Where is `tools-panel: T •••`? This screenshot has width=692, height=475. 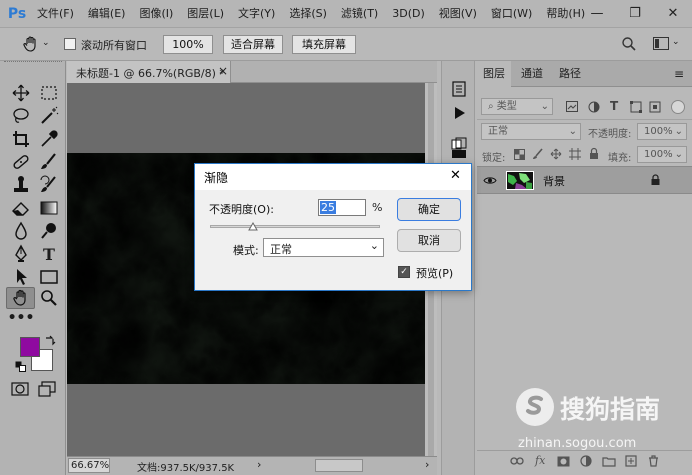
tools-panel: T ••• is located at coordinates (33, 268).